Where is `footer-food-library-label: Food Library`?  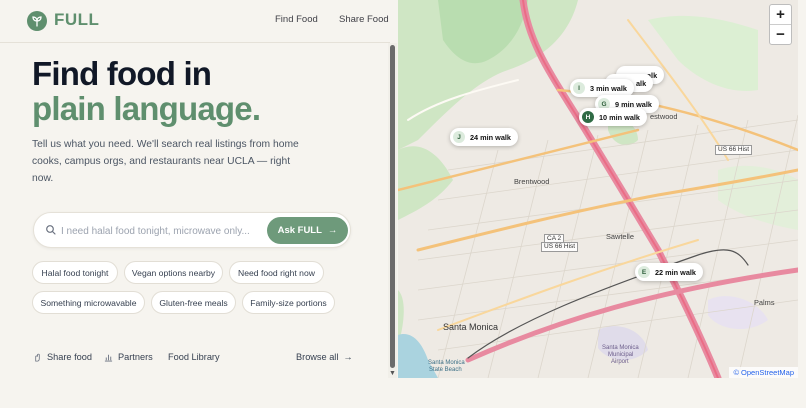
footer-food-library-label: Food Library is located at coordinates (194, 357).